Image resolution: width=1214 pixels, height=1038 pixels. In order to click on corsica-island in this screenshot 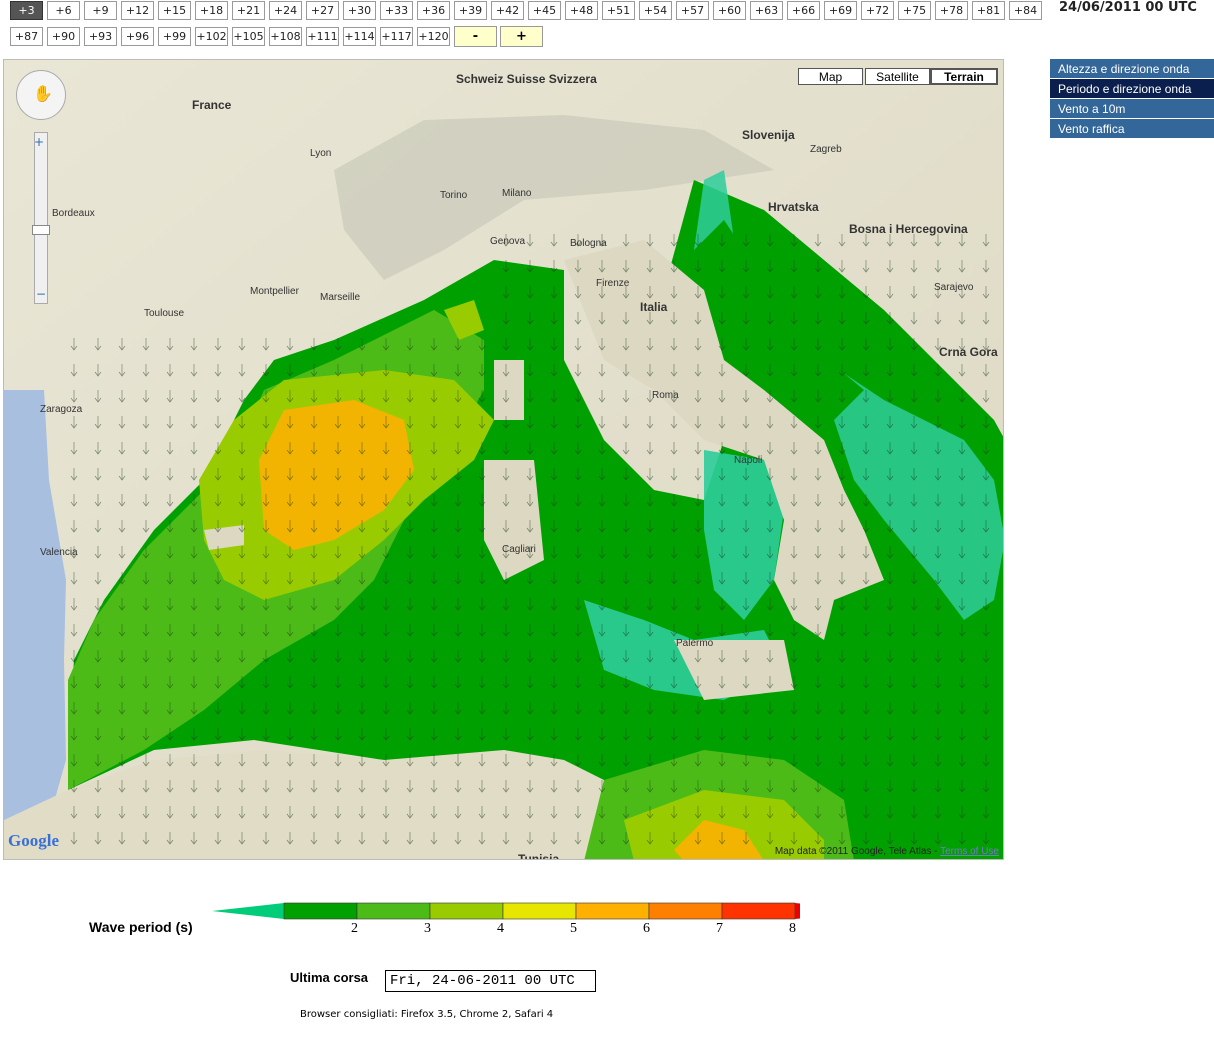, I will do `click(509, 390)`.